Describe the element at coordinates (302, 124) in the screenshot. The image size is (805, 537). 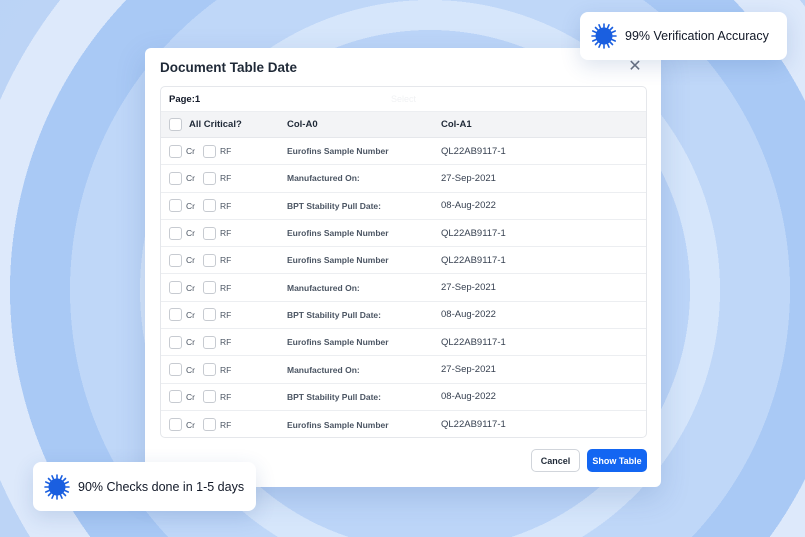
I see `col-a0-header: Col-A0` at that location.